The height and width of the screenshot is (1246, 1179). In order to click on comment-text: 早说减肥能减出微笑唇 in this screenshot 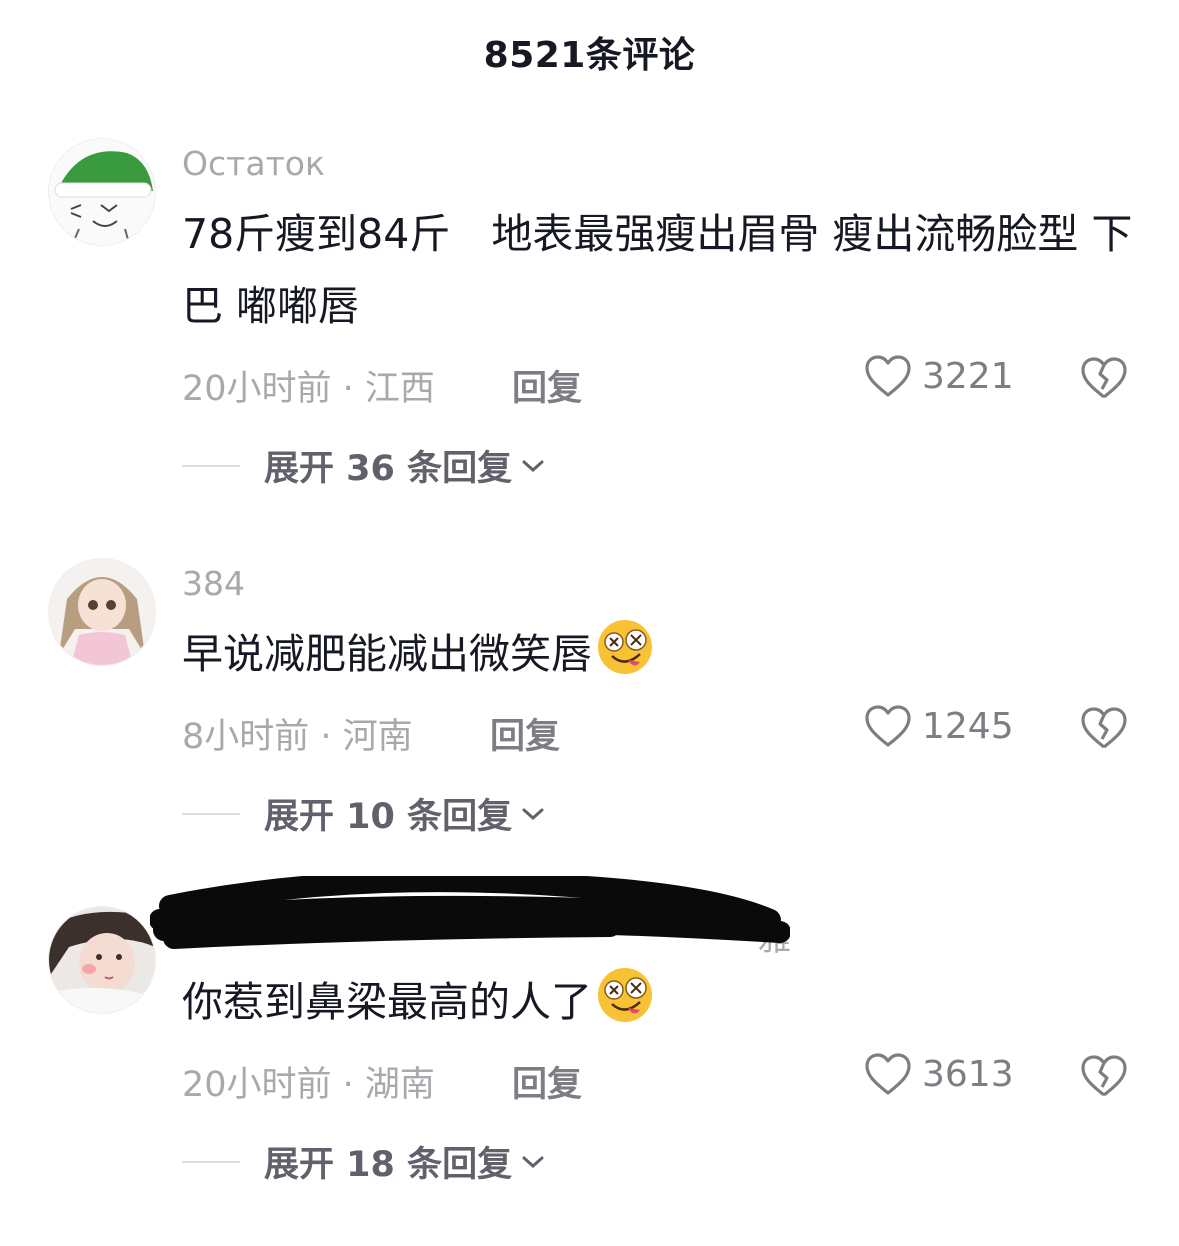, I will do `click(662, 654)`.